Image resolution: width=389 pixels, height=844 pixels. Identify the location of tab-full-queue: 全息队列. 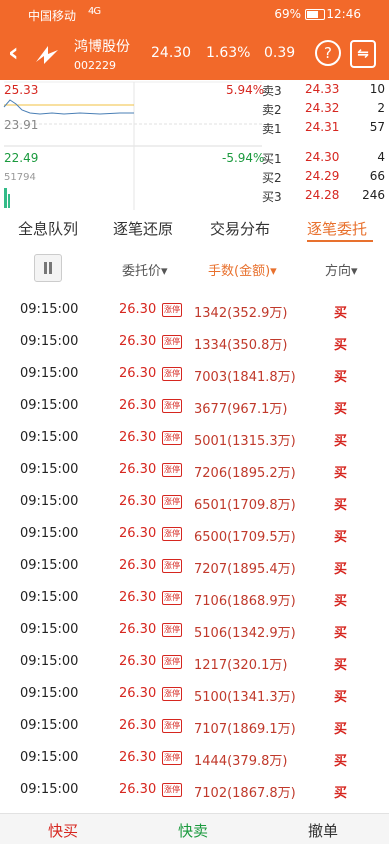
(48, 228).